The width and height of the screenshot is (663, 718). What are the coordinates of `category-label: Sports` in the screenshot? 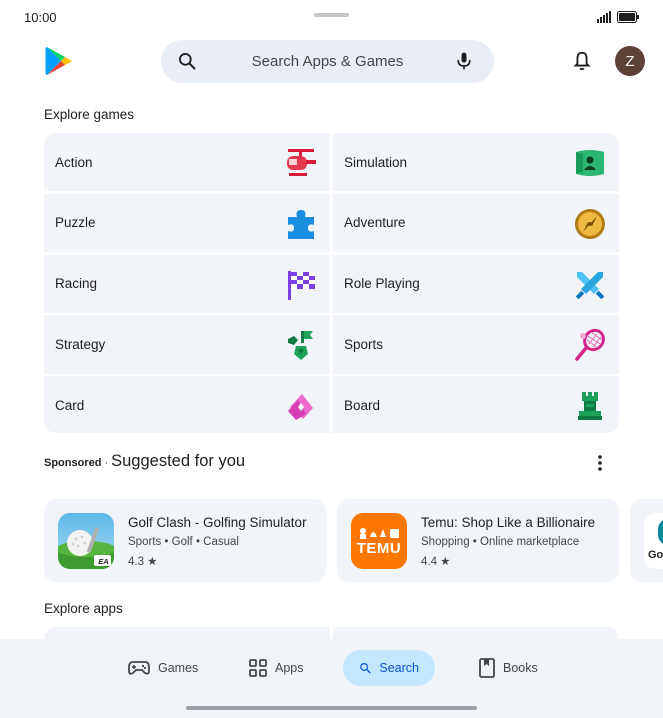 It's located at (364, 345).